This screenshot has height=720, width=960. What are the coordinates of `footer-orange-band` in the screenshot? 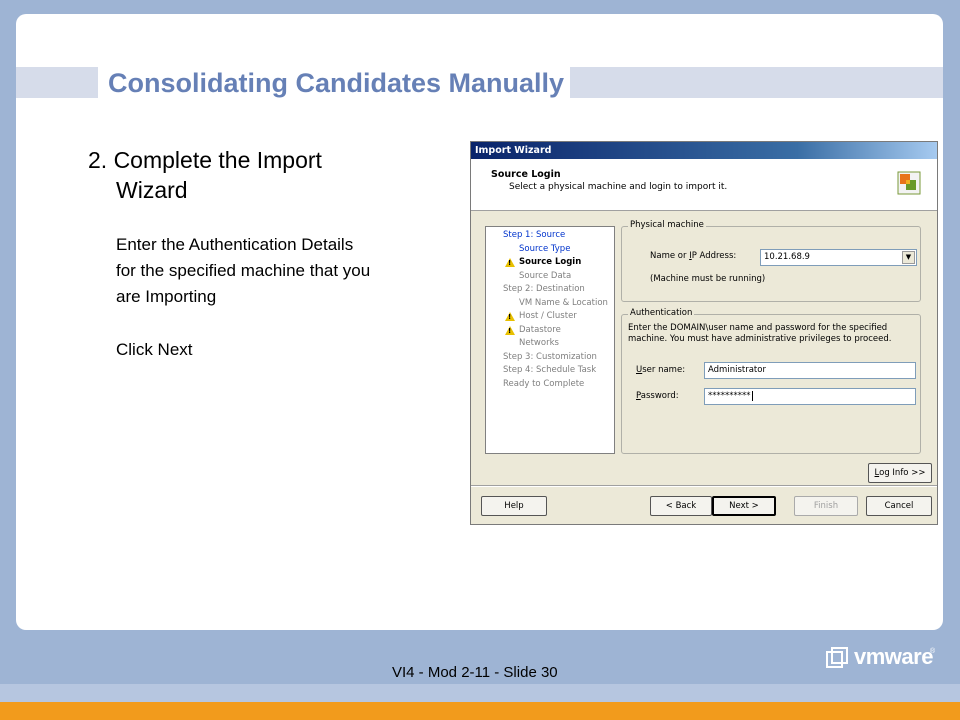 It's located at (480, 711).